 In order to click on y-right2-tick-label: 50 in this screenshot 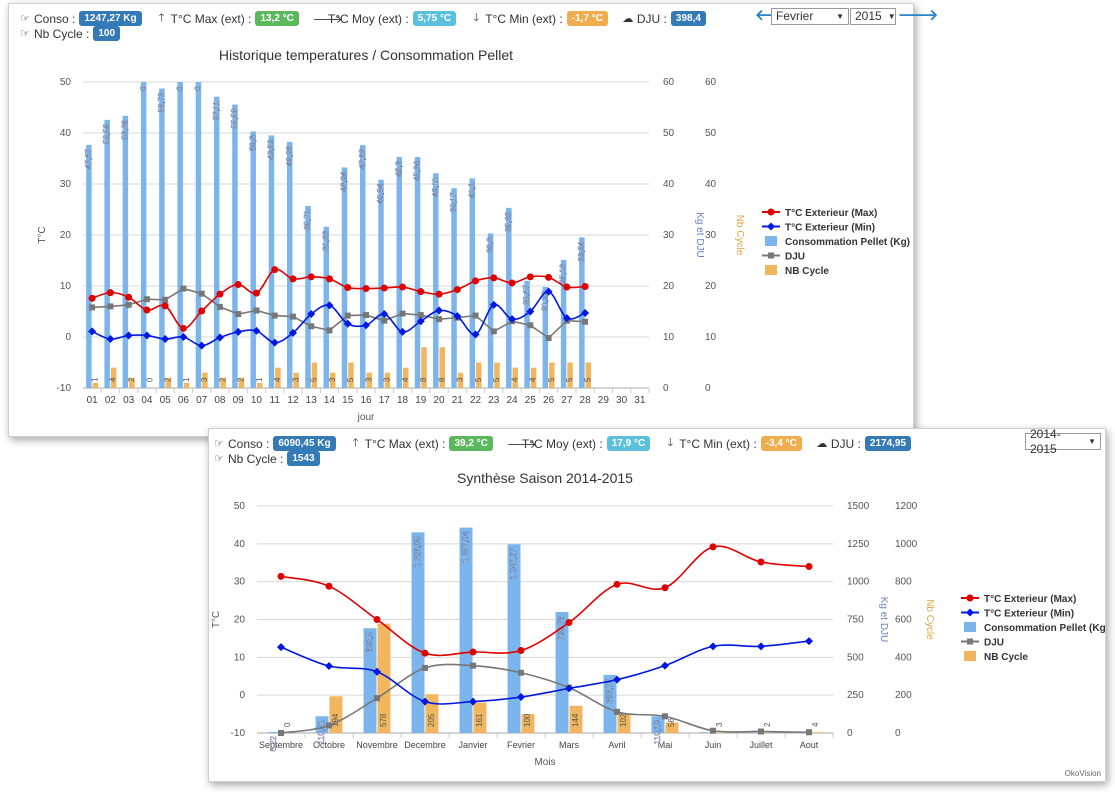, I will do `click(711, 133)`.